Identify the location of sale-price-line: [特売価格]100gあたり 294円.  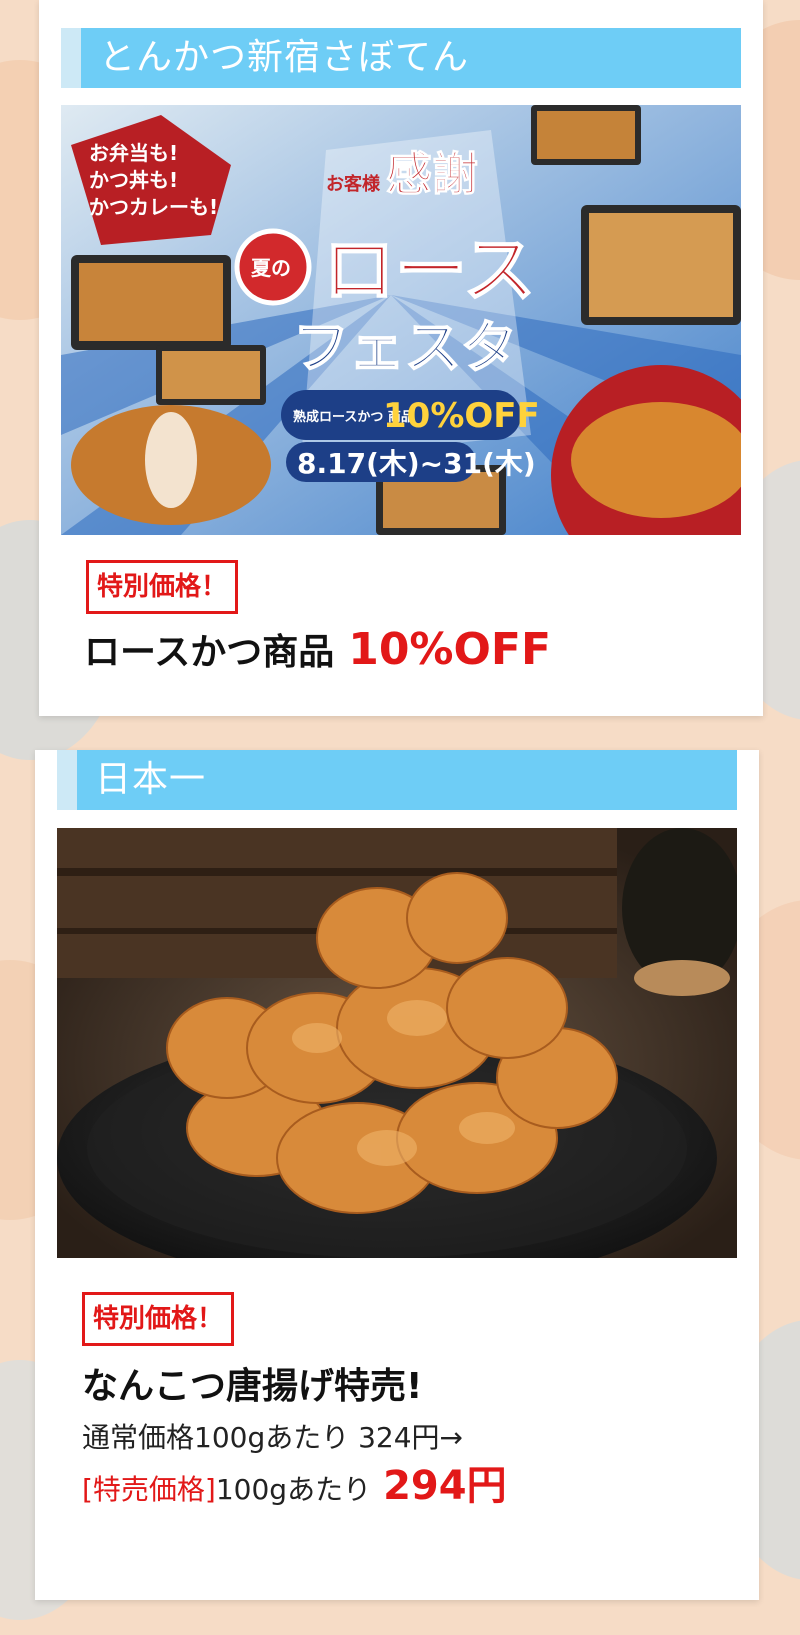
(294, 1488).